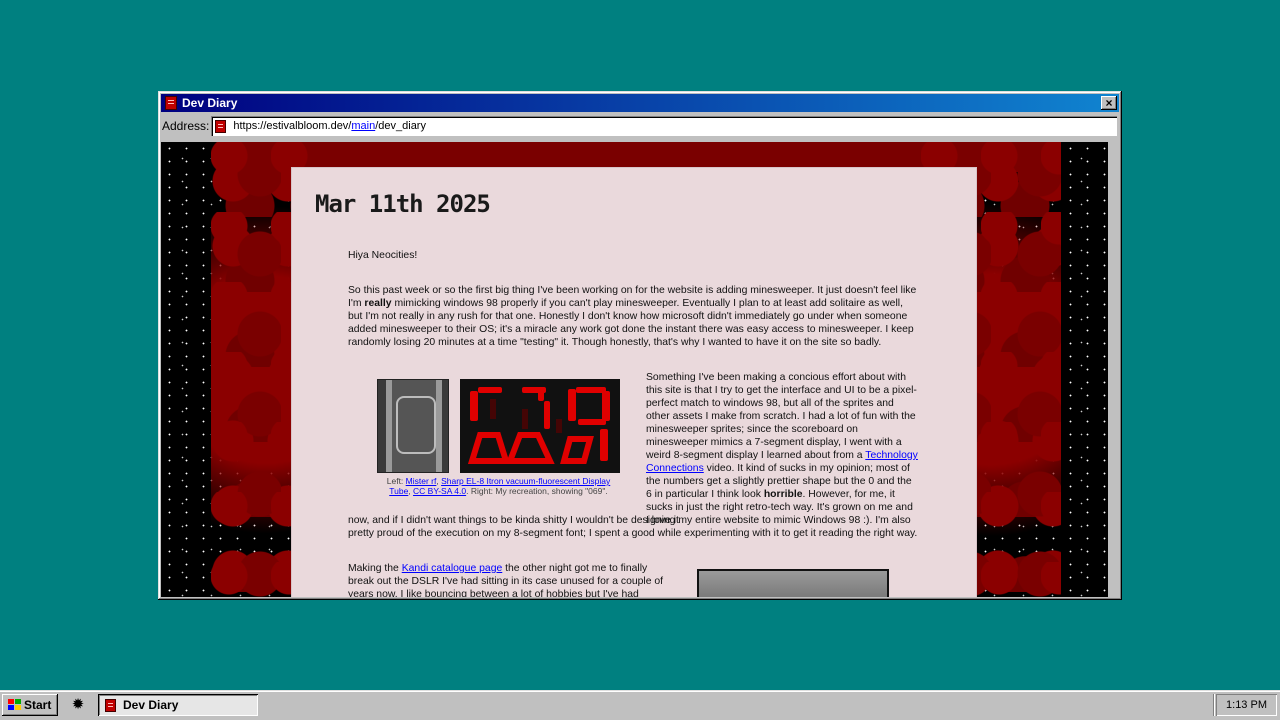 This screenshot has width=1280, height=720. I want to click on url-prefix: https://estivalbloom.dev/, so click(292, 126).